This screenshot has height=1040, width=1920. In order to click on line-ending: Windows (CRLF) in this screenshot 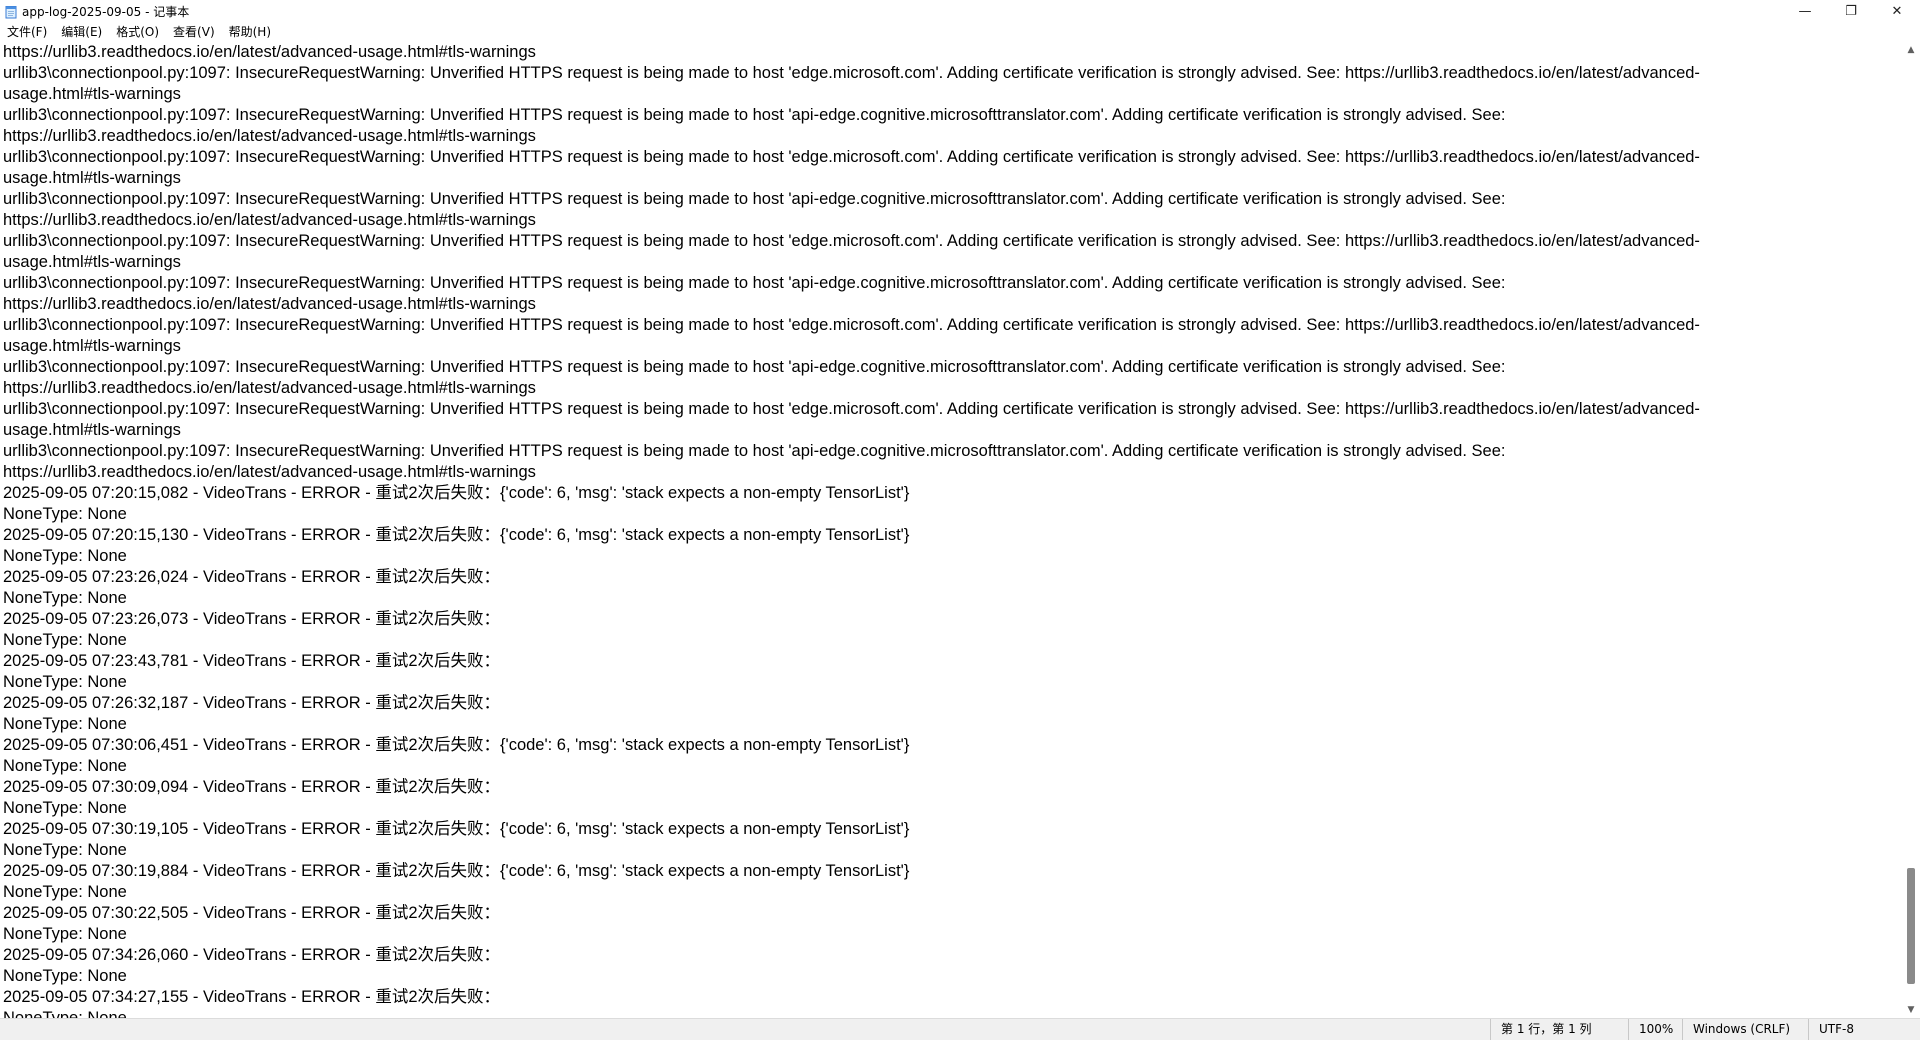, I will do `click(1745, 1029)`.